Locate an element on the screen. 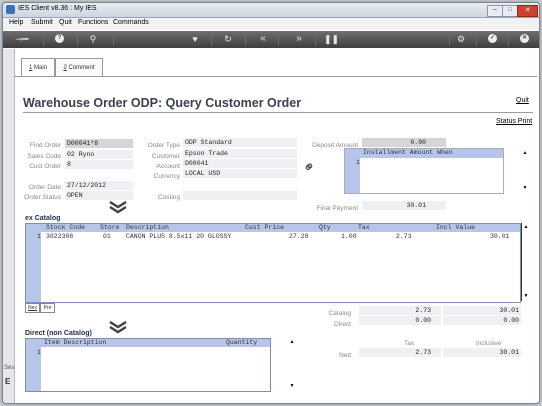  menu-submit: Submit is located at coordinates (42, 22).